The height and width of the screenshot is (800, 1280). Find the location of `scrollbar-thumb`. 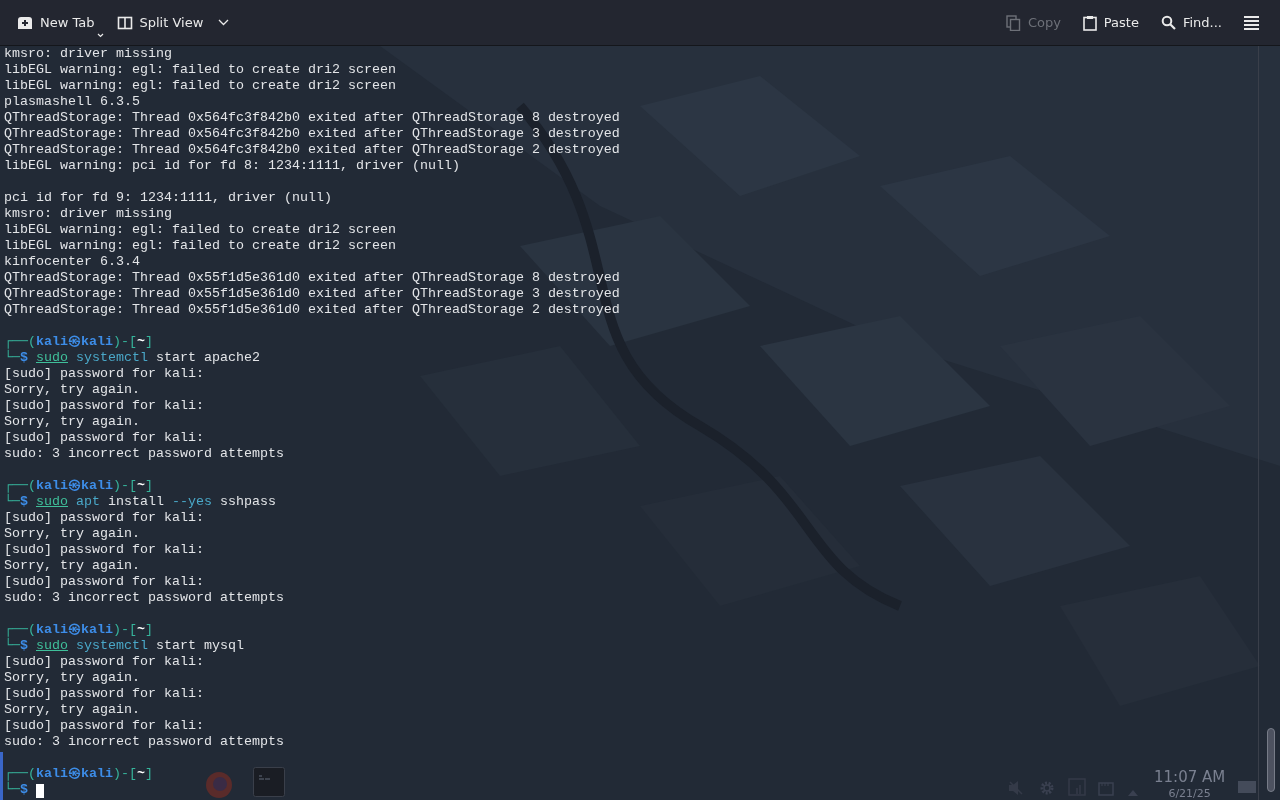

scrollbar-thumb is located at coordinates (1271, 760).